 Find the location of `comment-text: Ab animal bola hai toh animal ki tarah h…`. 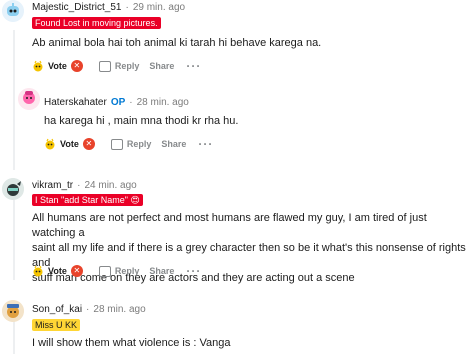

comment-text: Ab animal bola hai toh animal ki tarah h… is located at coordinates (177, 43).